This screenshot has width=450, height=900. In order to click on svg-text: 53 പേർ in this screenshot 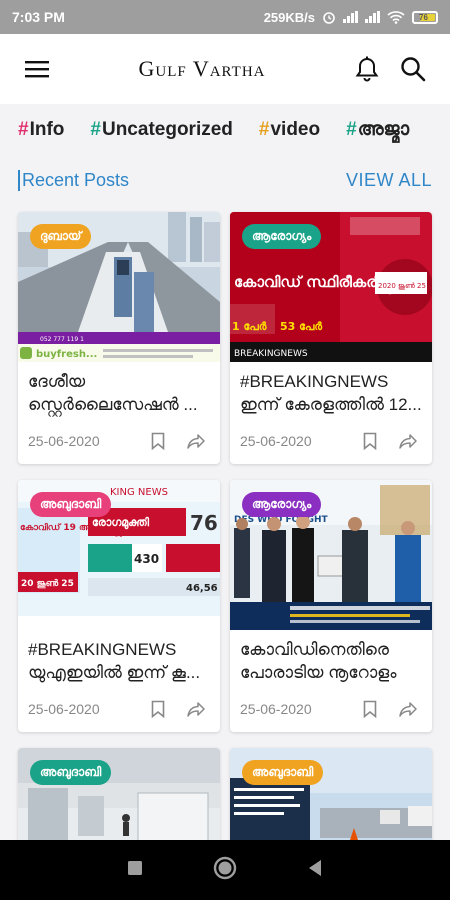, I will do `click(301, 326)`.